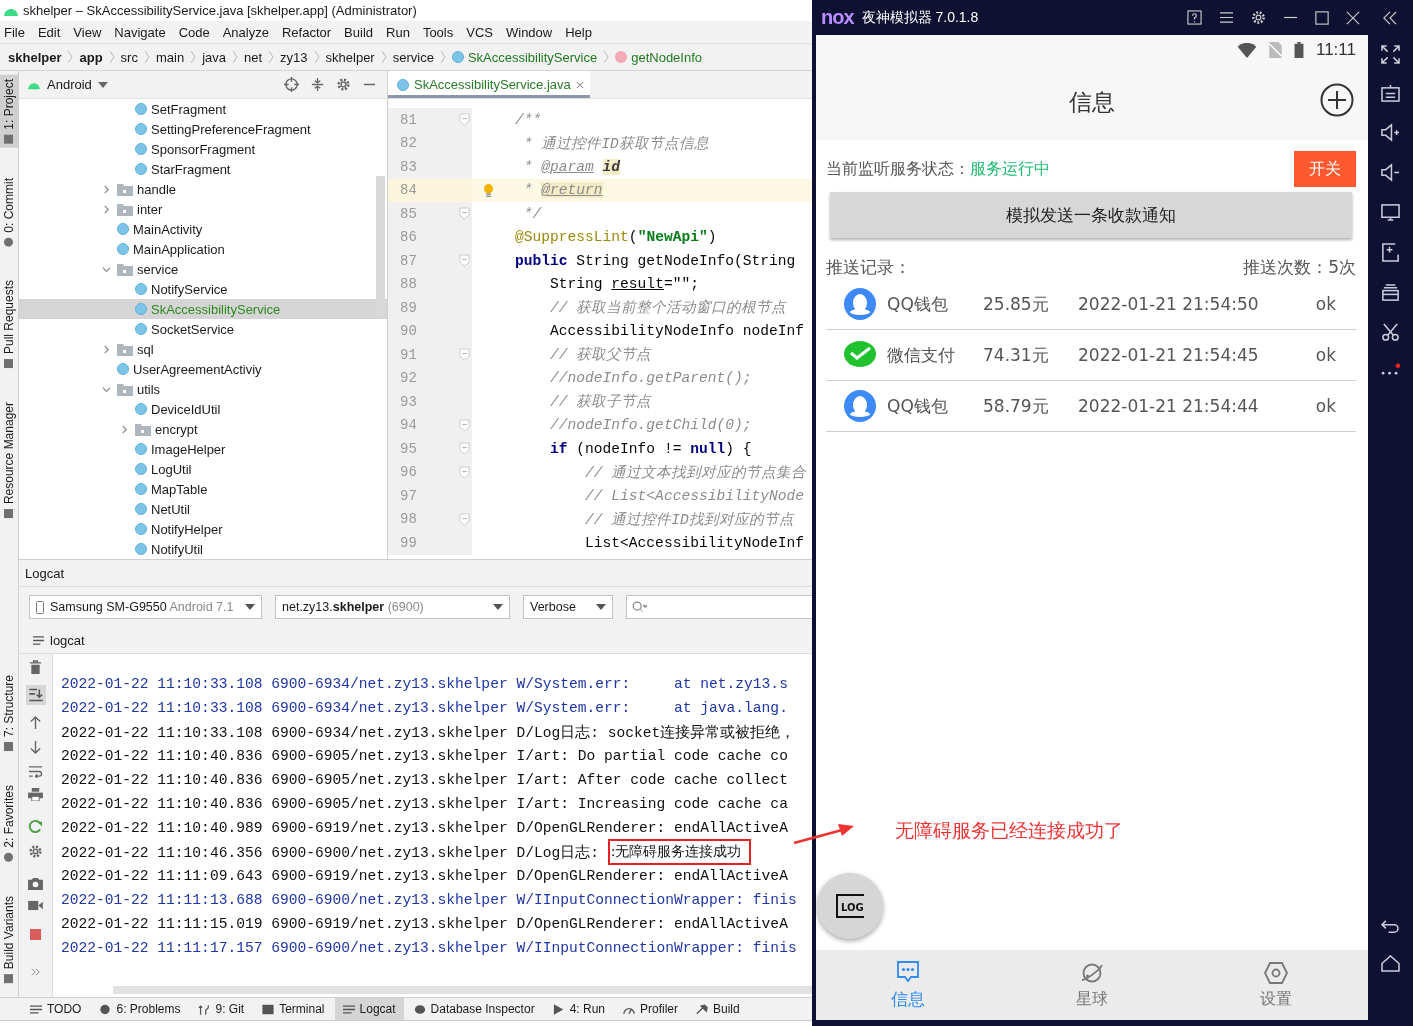  I want to click on menu-item: Navigate, so click(140, 32).